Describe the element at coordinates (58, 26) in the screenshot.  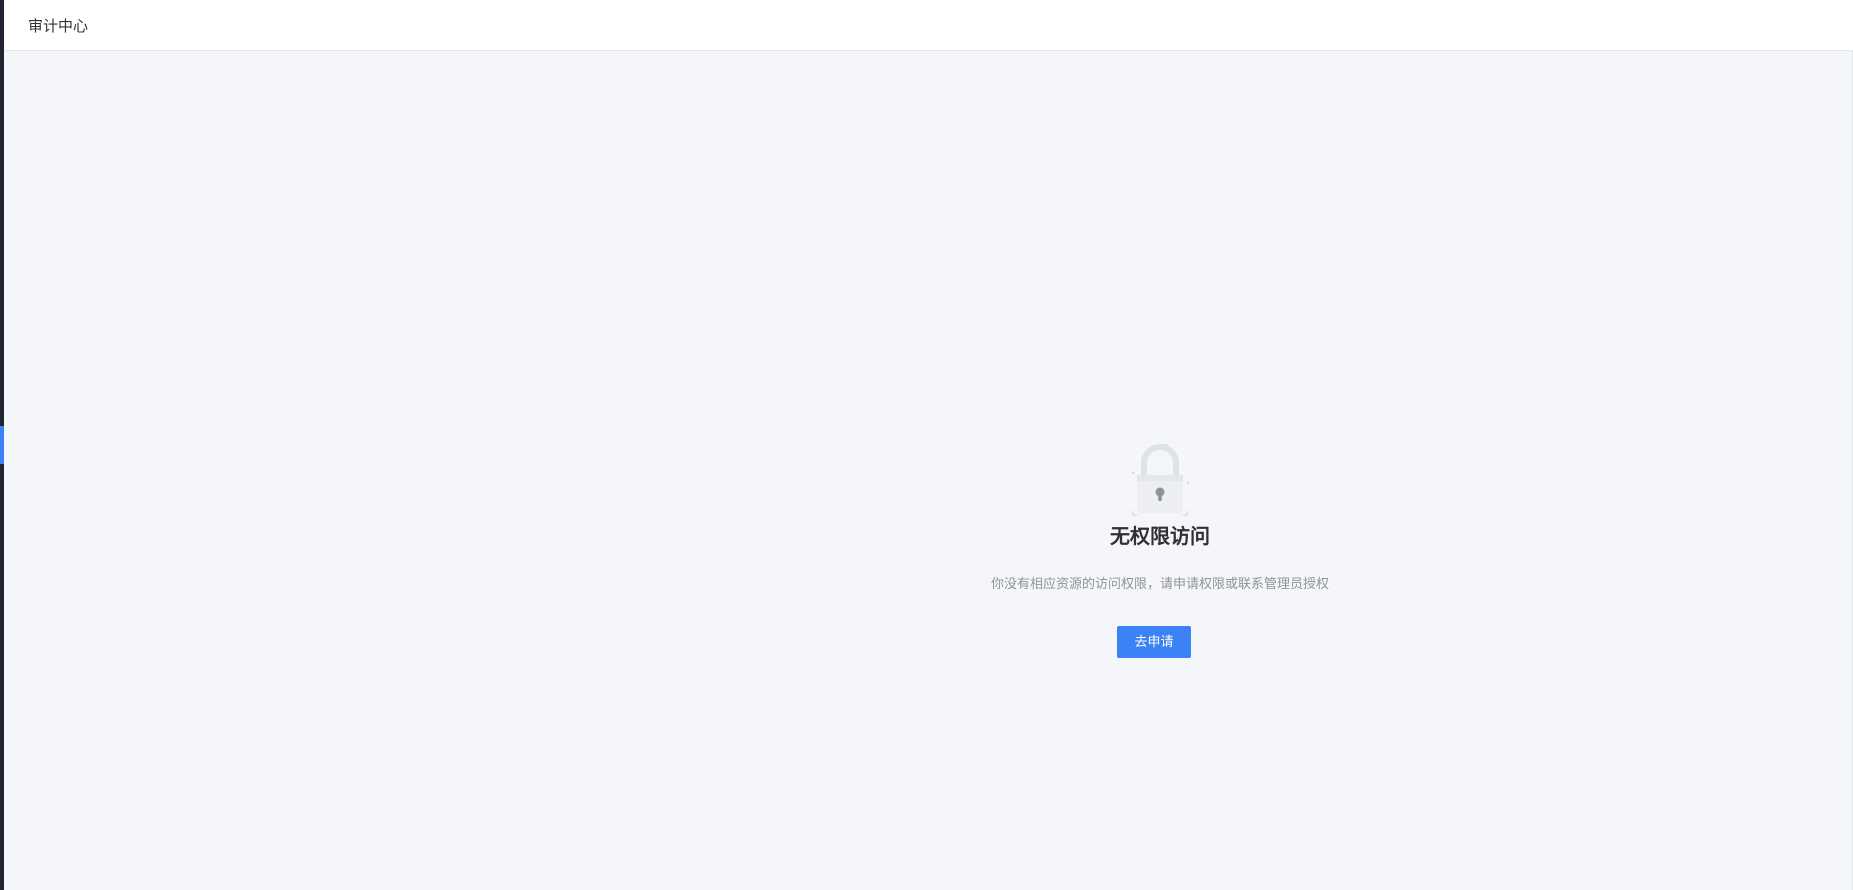
I see `page-title: 审计中心` at that location.